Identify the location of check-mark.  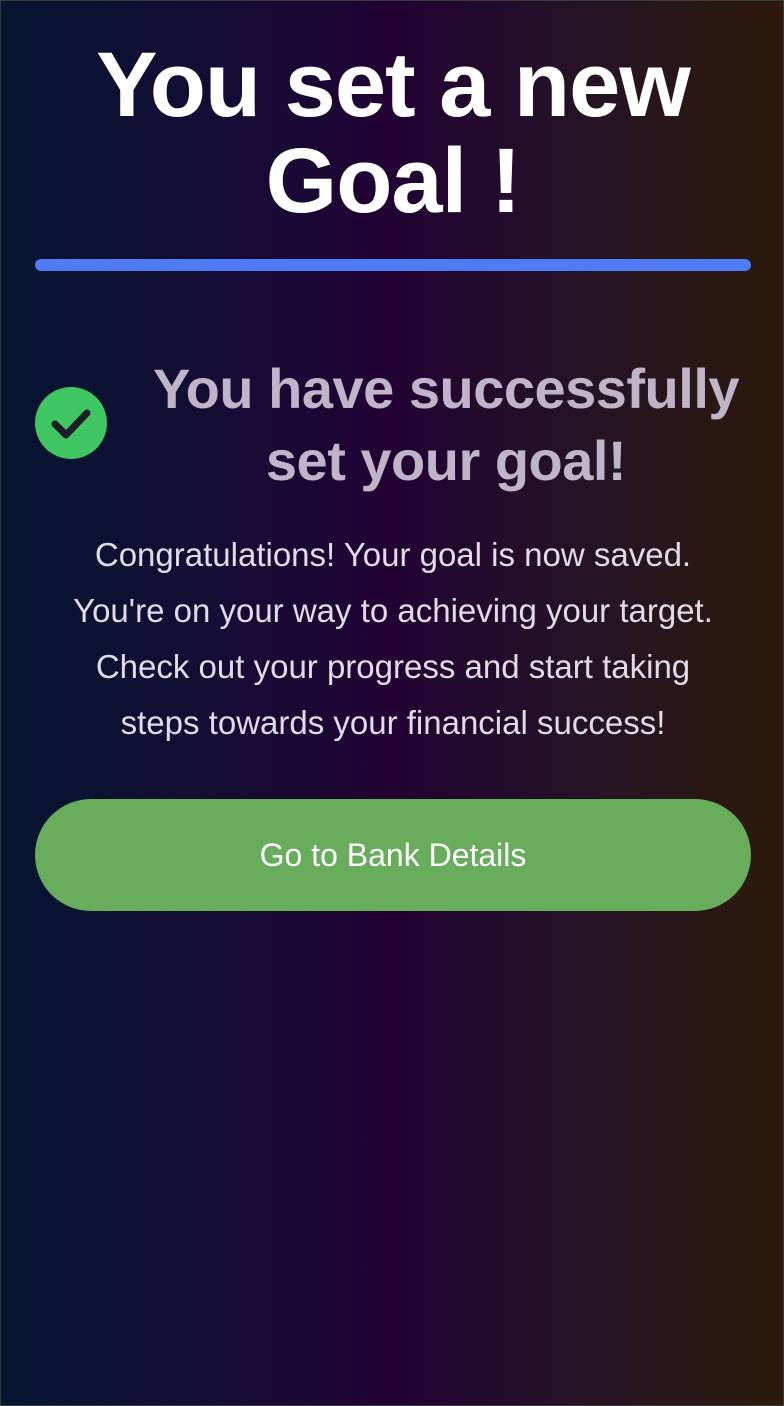
(71, 424).